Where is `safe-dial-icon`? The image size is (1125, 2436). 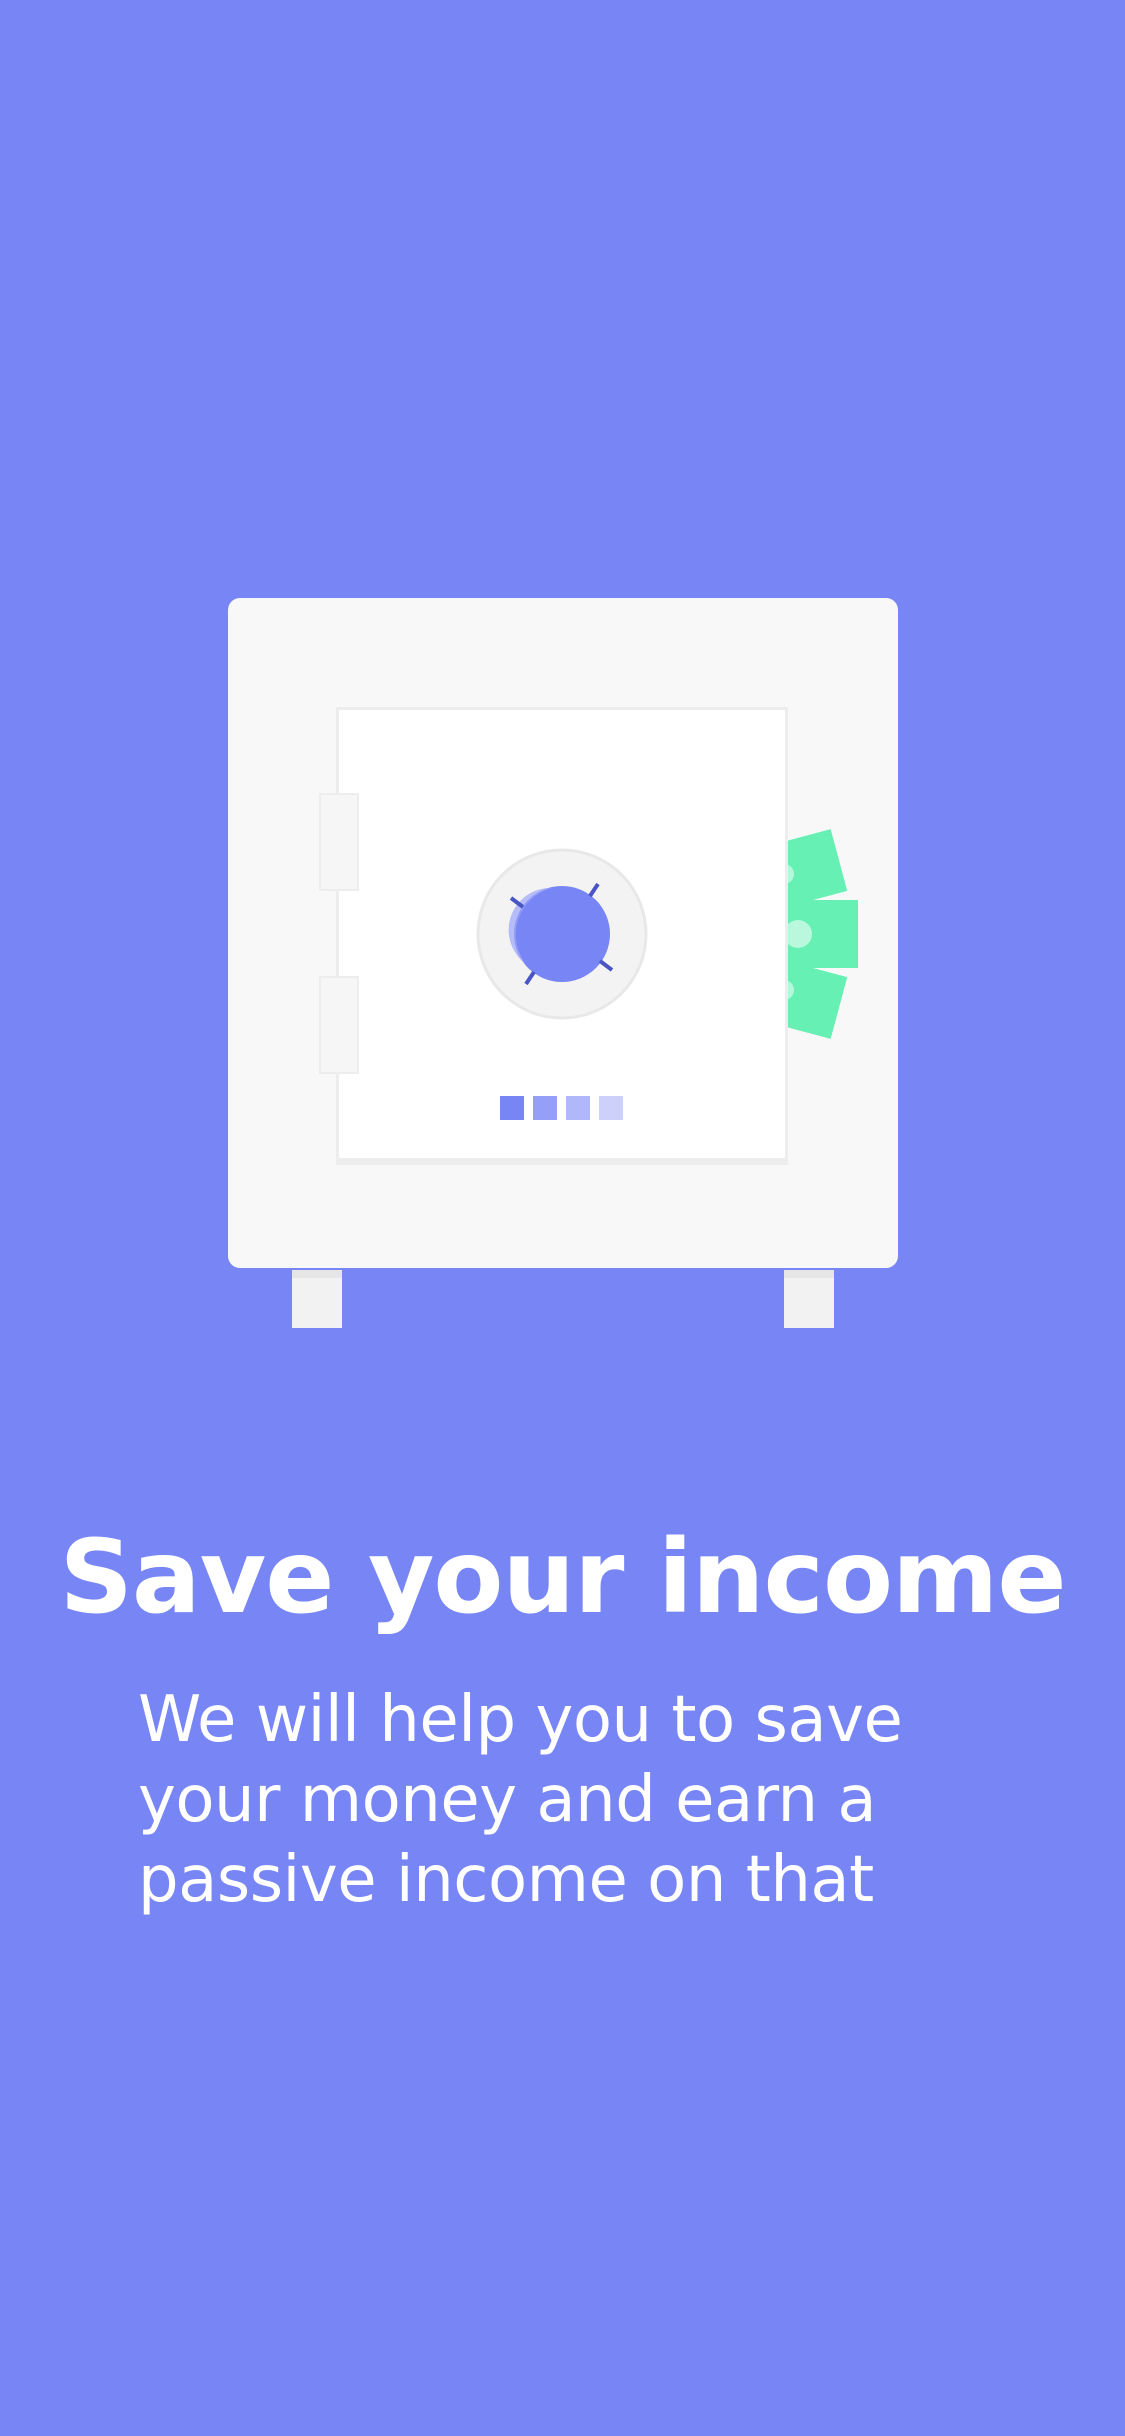
safe-dial-icon is located at coordinates (562, 934).